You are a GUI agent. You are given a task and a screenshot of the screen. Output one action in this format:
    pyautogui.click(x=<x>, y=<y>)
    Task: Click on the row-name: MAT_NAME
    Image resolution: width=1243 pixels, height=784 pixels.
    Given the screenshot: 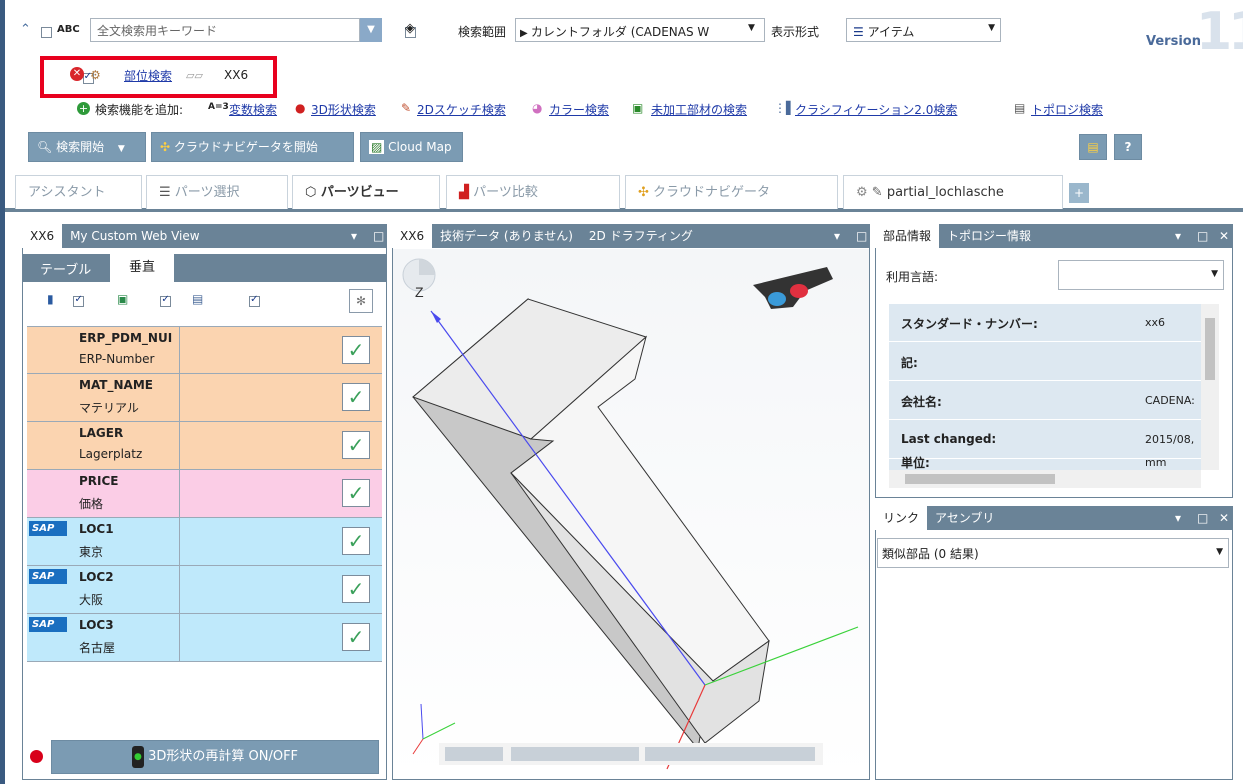 What is the action you would take?
    pyautogui.click(x=116, y=385)
    